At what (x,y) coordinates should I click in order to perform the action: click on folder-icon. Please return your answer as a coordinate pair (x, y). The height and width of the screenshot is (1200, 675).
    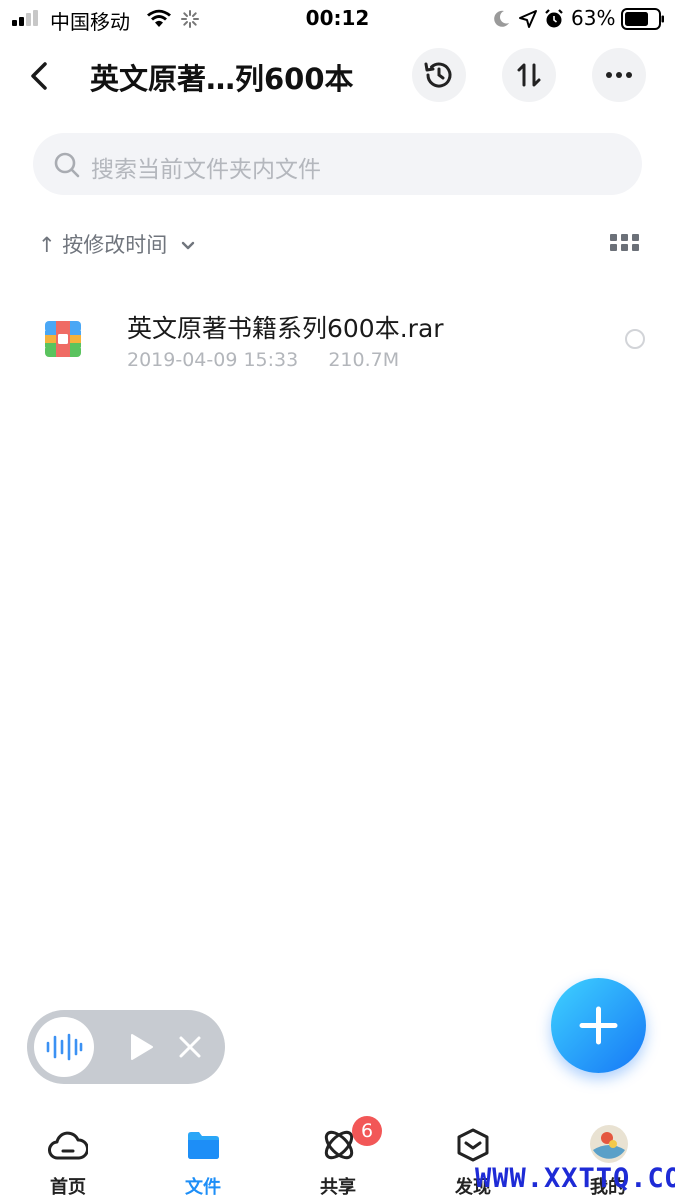
    Looking at the image, I should click on (203, 1145).